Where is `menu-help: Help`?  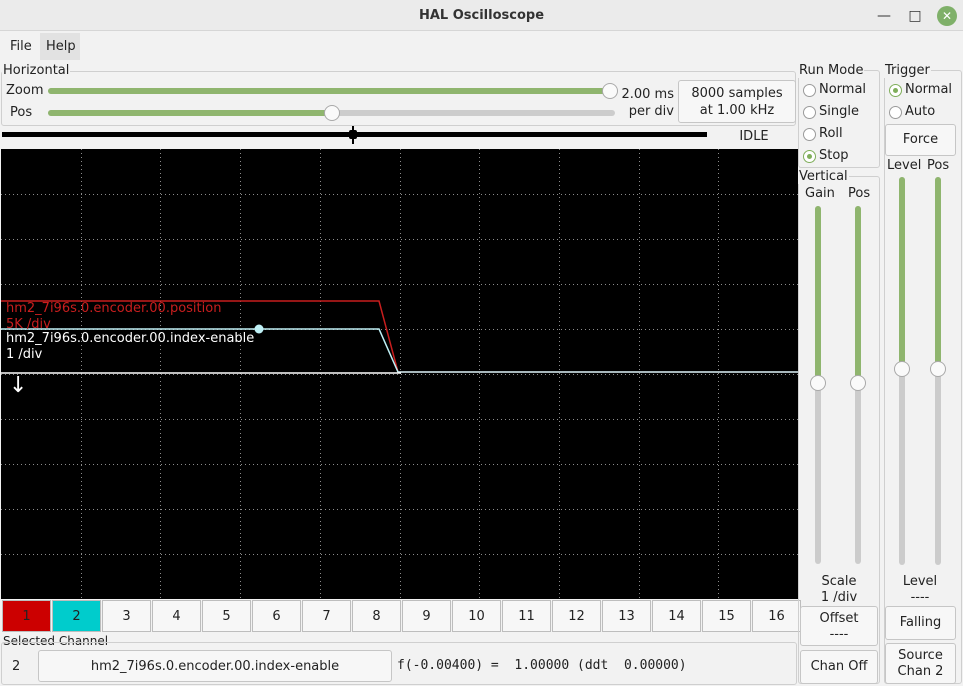 menu-help: Help is located at coordinates (60, 46).